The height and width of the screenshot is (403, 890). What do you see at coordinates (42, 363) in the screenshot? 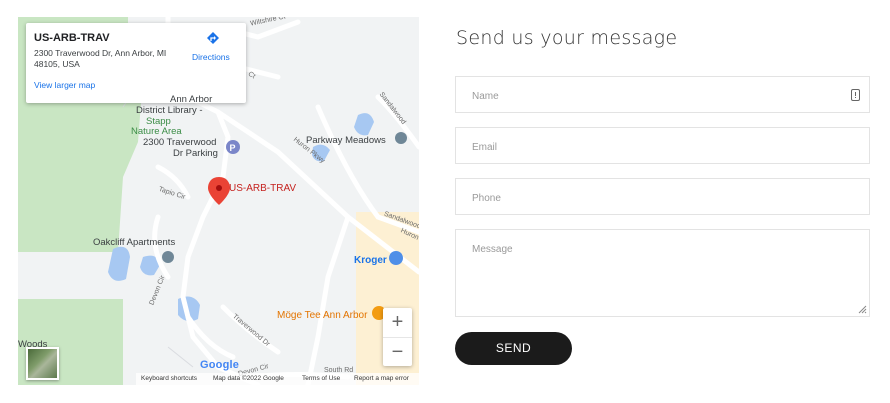
I see `satellite-toggle-thumbnail` at bounding box center [42, 363].